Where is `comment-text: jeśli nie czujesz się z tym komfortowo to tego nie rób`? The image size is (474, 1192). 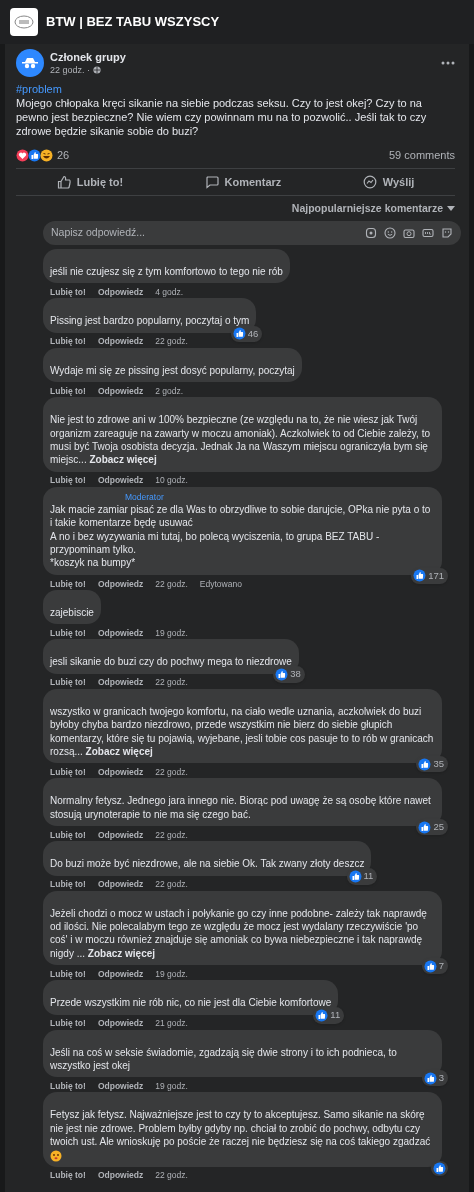 comment-text: jeśli nie czujesz się z tym komfortowo to tego nie rób is located at coordinates (166, 272).